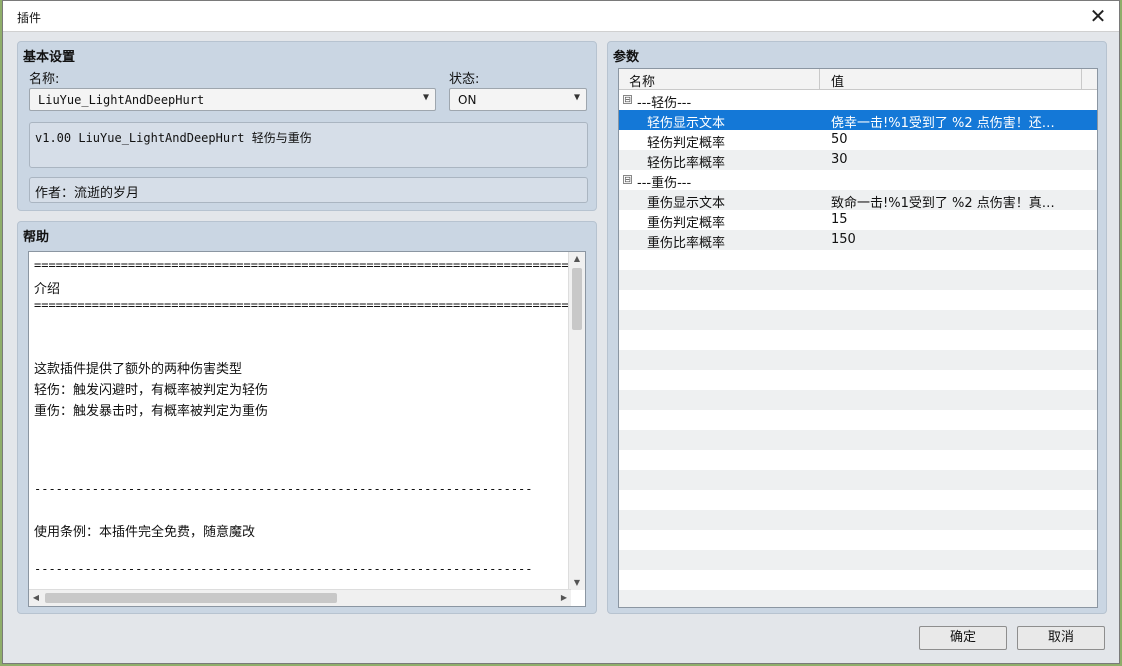 The width and height of the screenshot is (1122, 666). I want to click on name-label: 名称:, so click(44, 79).